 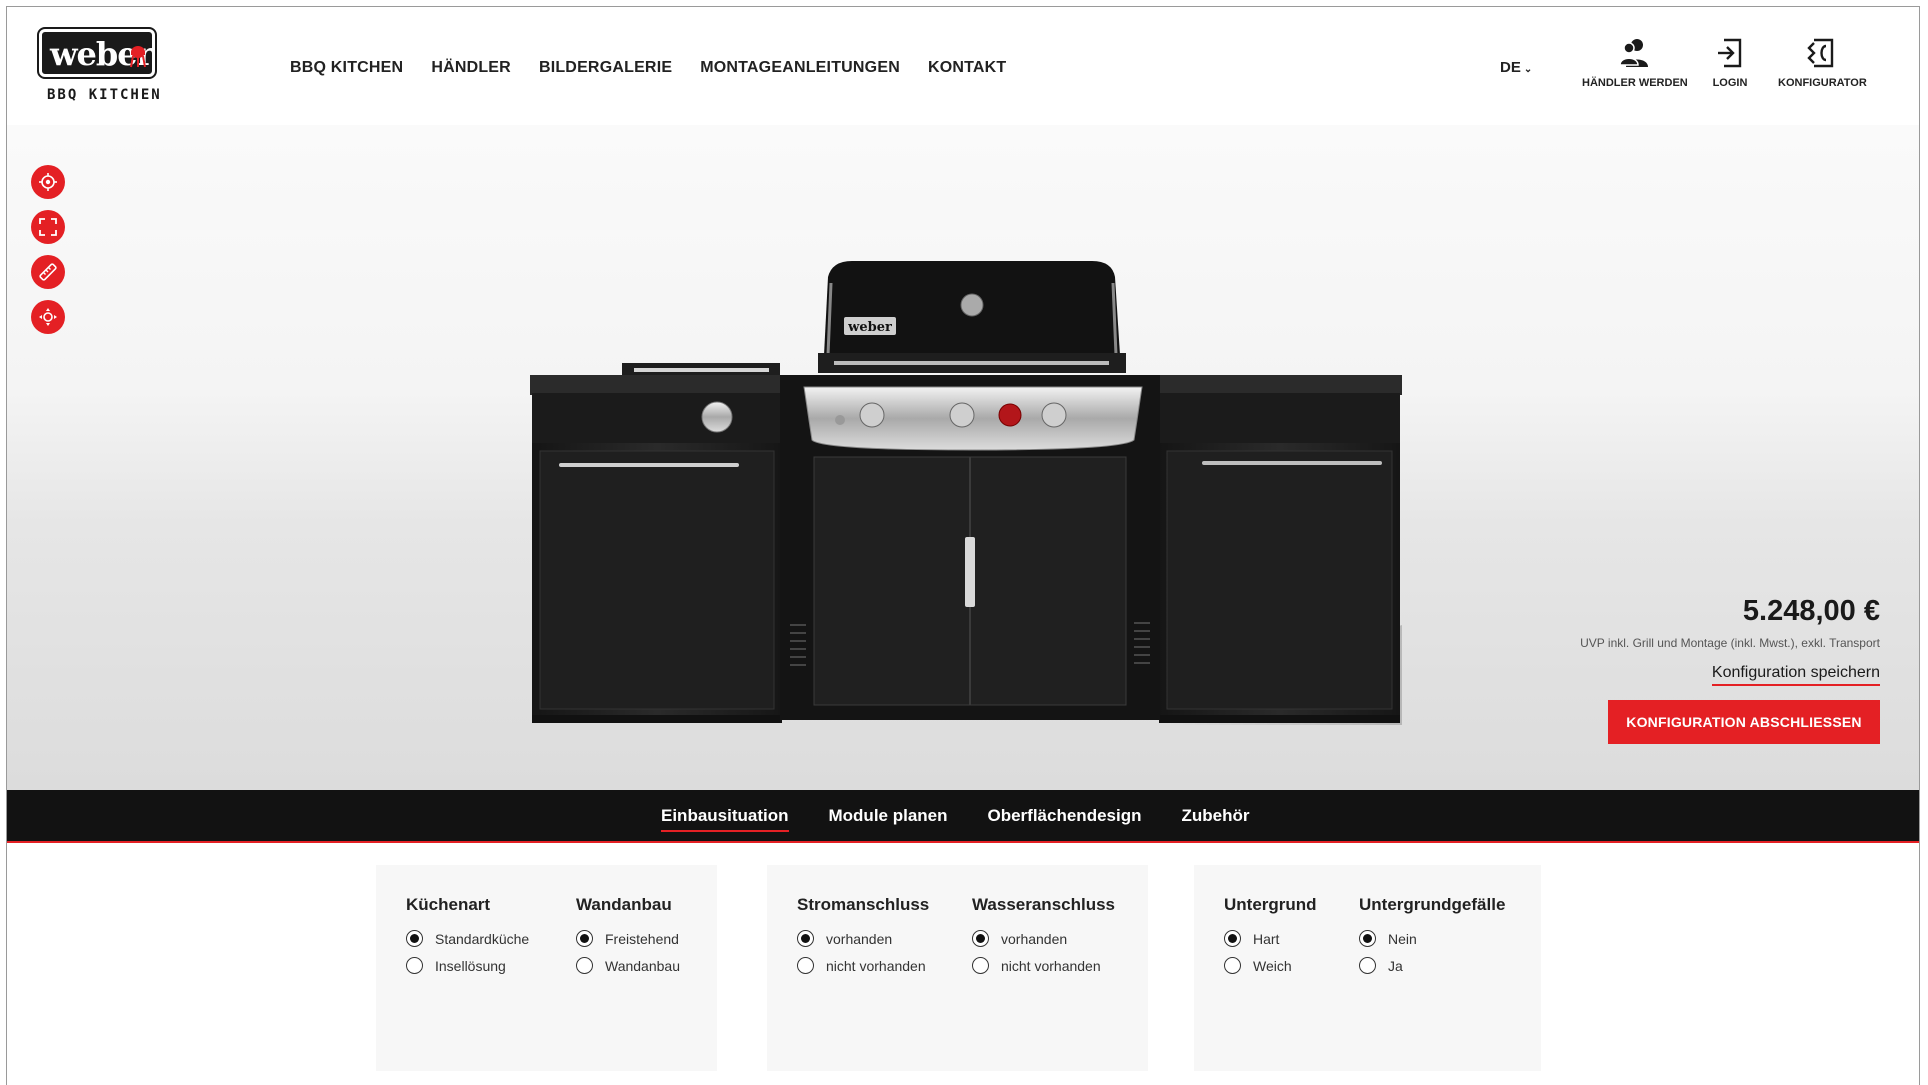 I want to click on weber-logo: weber BBQ KITCHEN, so click(x=100, y=67).